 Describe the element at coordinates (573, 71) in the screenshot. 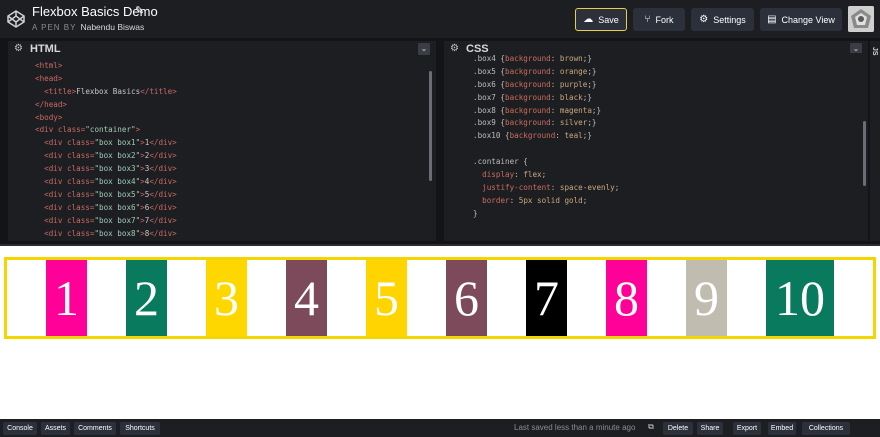

I see `css-code-token: orange` at that location.